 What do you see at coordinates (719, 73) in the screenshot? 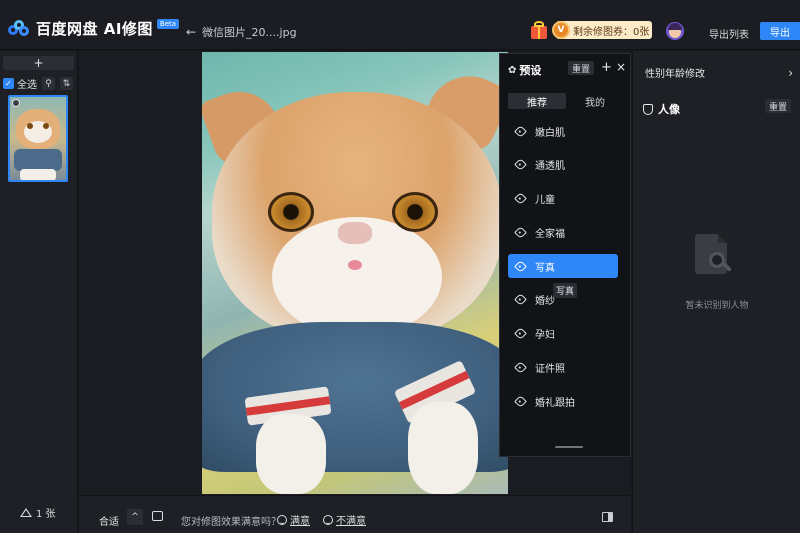
I see `gender-age-edit-row: 性别年龄修改 ›` at bounding box center [719, 73].